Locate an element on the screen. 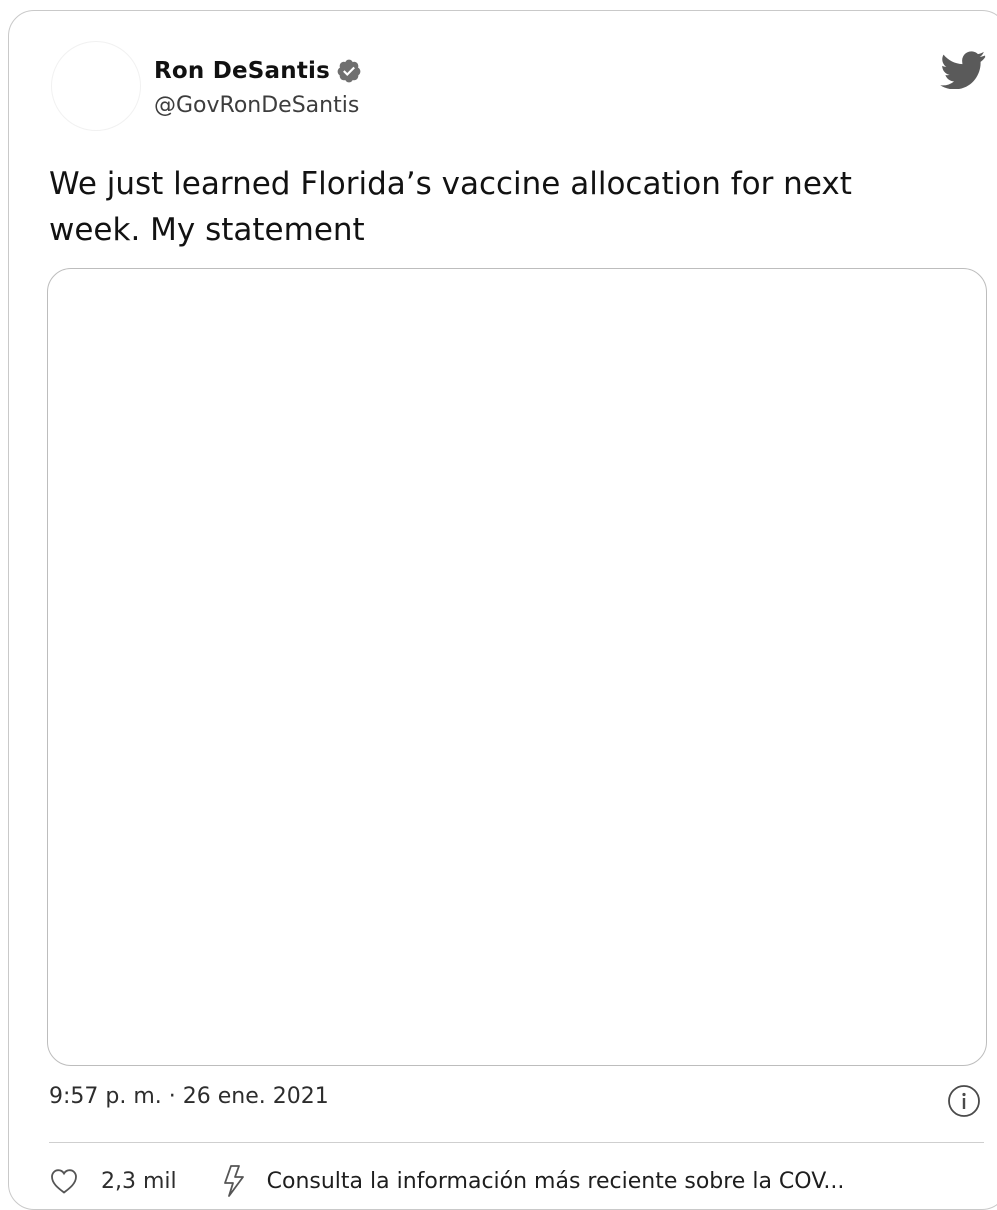 This screenshot has width=997, height=1210. author-name-row: Ron DeSantis is located at coordinates (258, 71).